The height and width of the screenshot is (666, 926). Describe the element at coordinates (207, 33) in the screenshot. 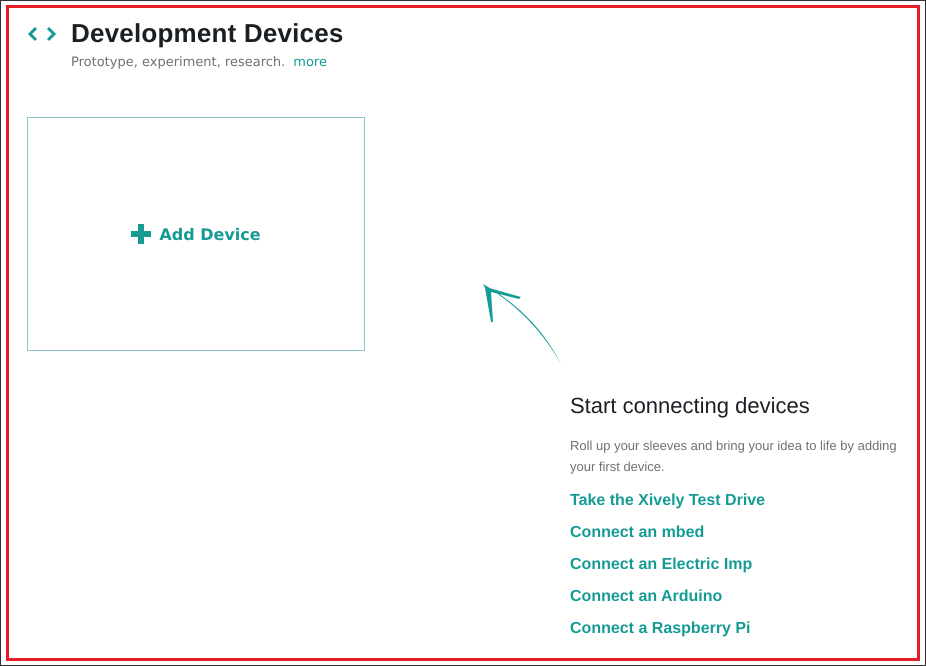

I see `page-title: Development Devices` at that location.